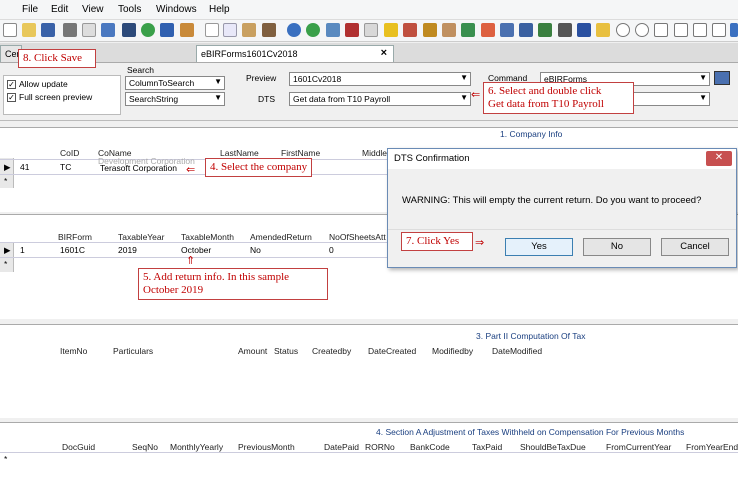  I want to click on person-icon, so click(584, 30).